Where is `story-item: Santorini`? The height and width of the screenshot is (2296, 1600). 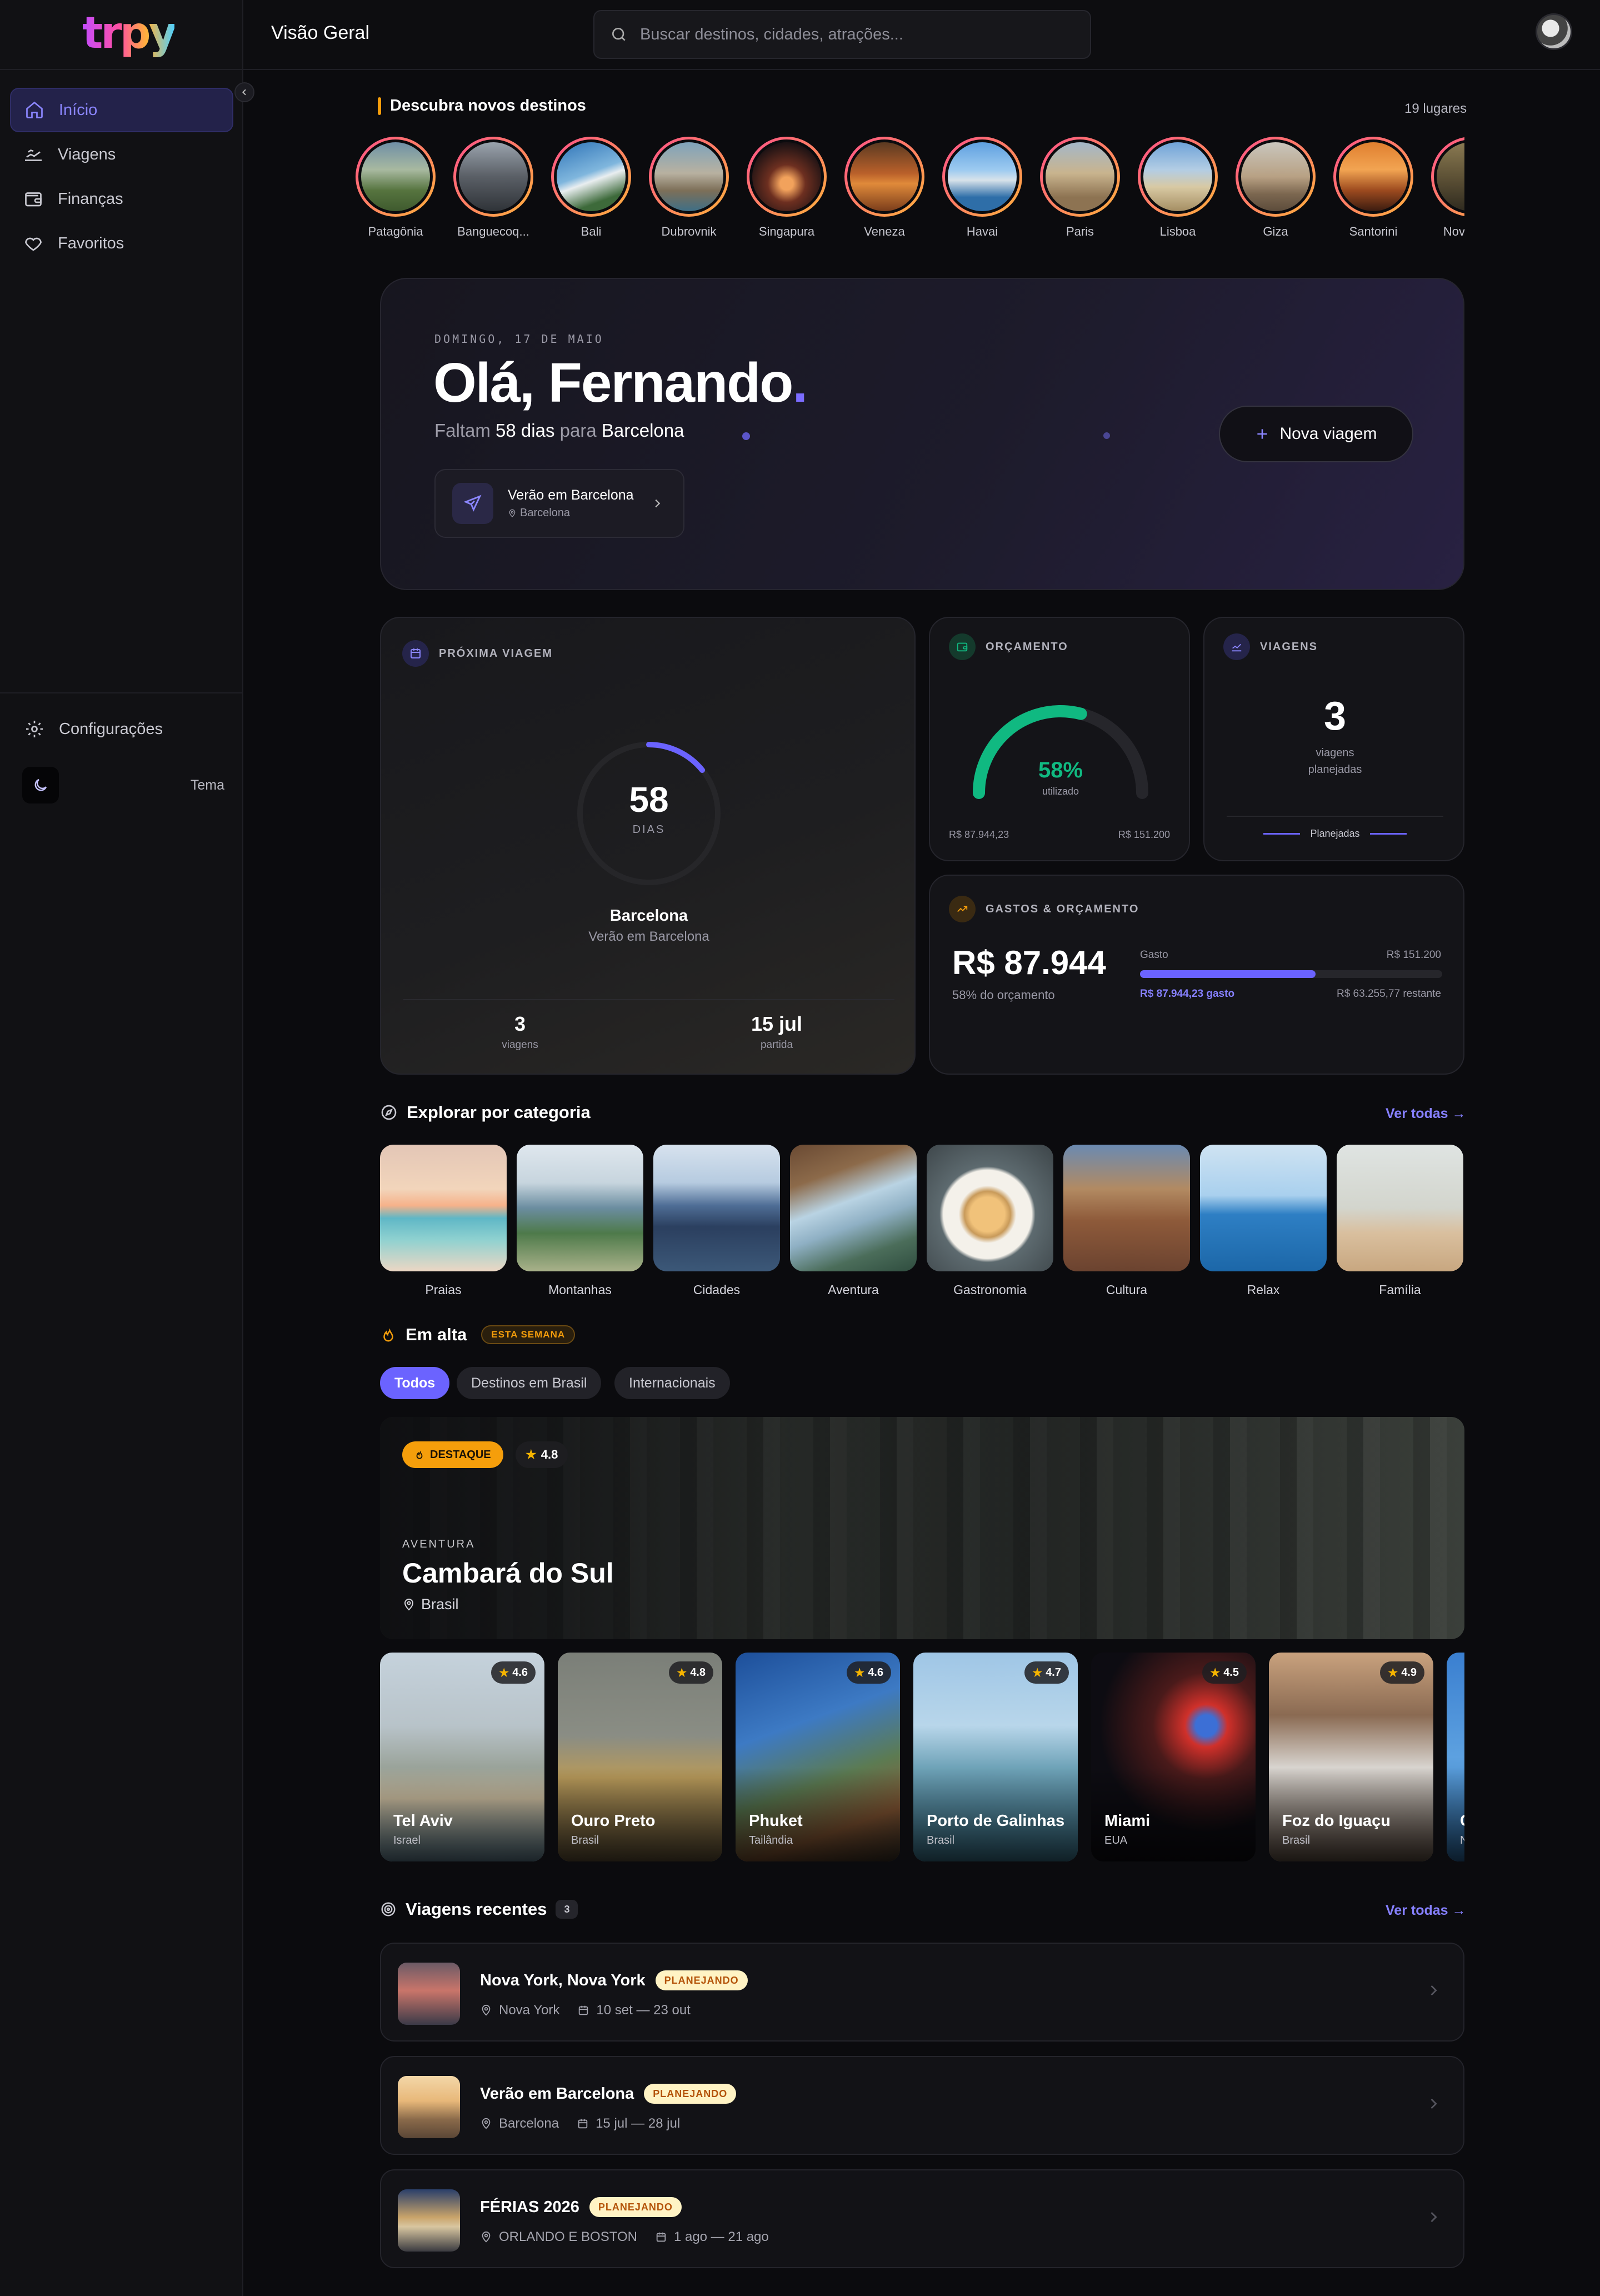
story-item: Santorini is located at coordinates (1374, 188).